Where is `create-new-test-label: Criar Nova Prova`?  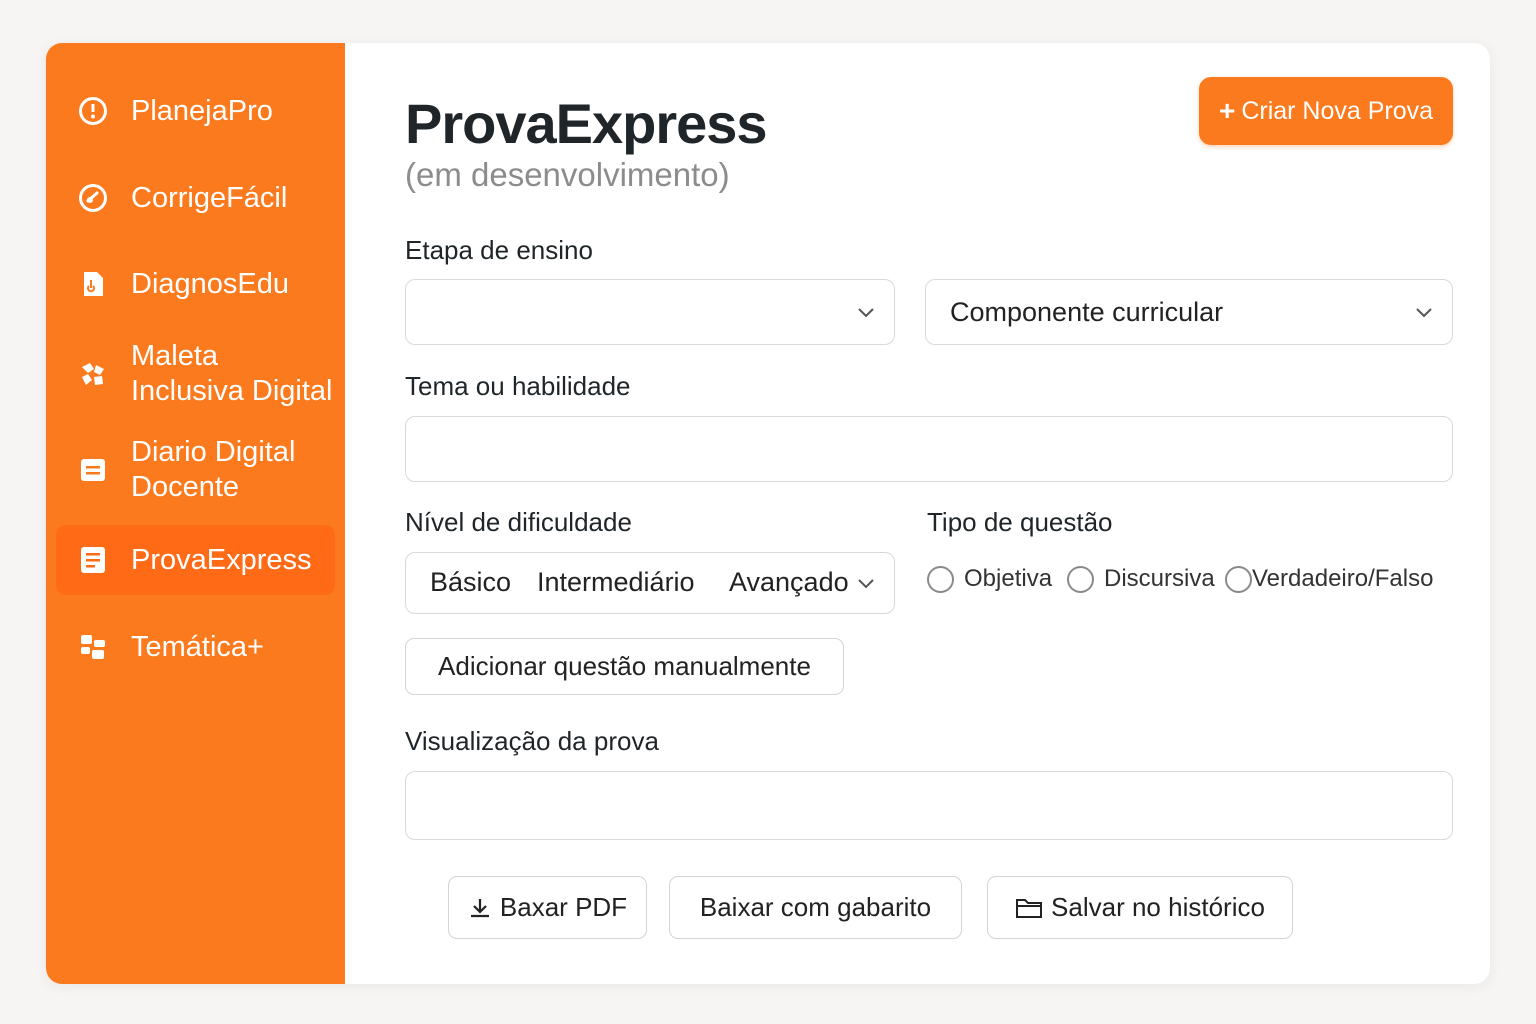
create-new-test-label: Criar Nova Prova is located at coordinates (1337, 110).